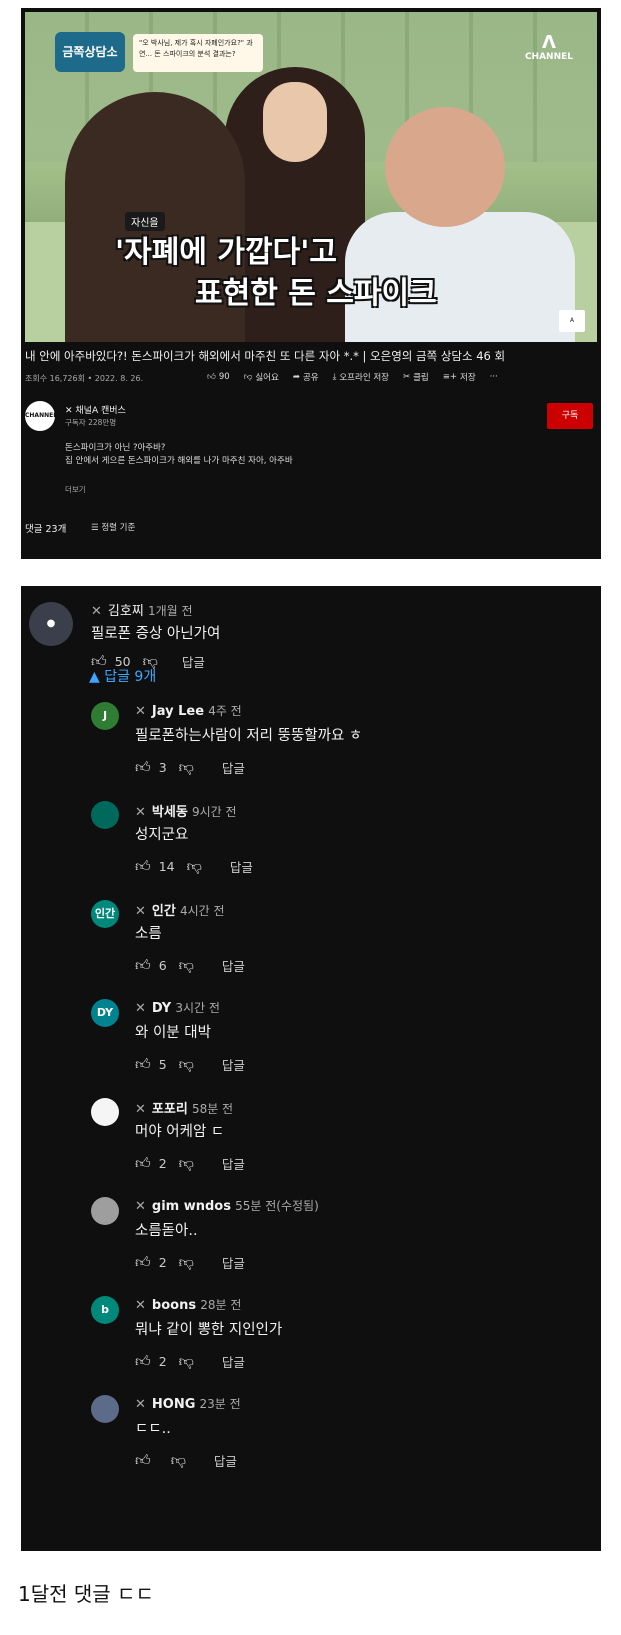  Describe the element at coordinates (226, 252) in the screenshot. I see `caption-line-1: '자폐에 가깝다'고` at that location.